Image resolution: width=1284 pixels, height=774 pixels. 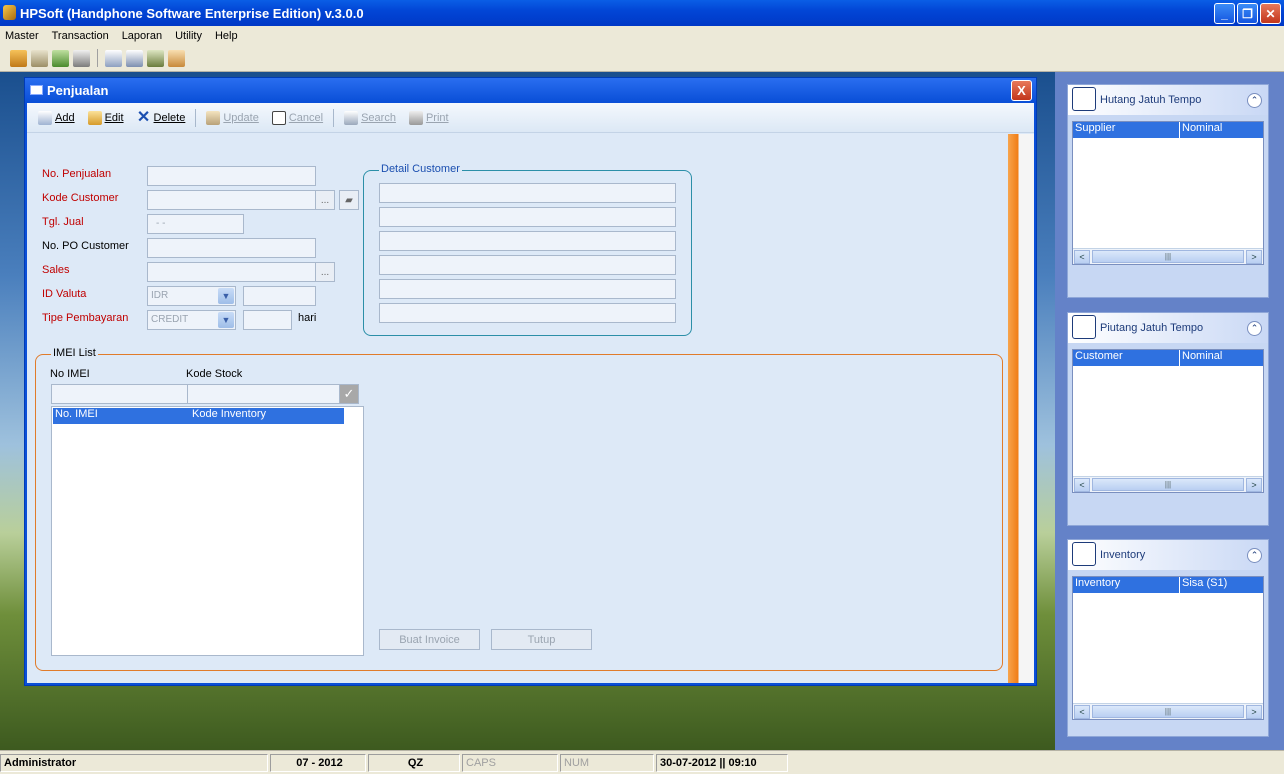 I want to click on id-valuta-select: IDR ▼, so click(x=191, y=296).